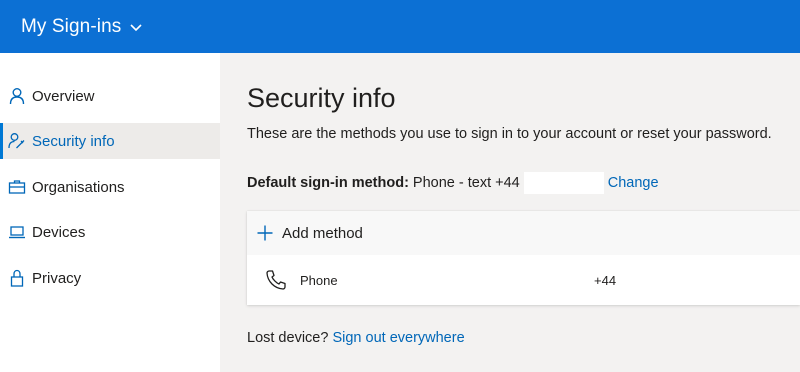 The image size is (800, 372). Describe the element at coordinates (265, 233) in the screenshot. I see `plus-icon` at that location.